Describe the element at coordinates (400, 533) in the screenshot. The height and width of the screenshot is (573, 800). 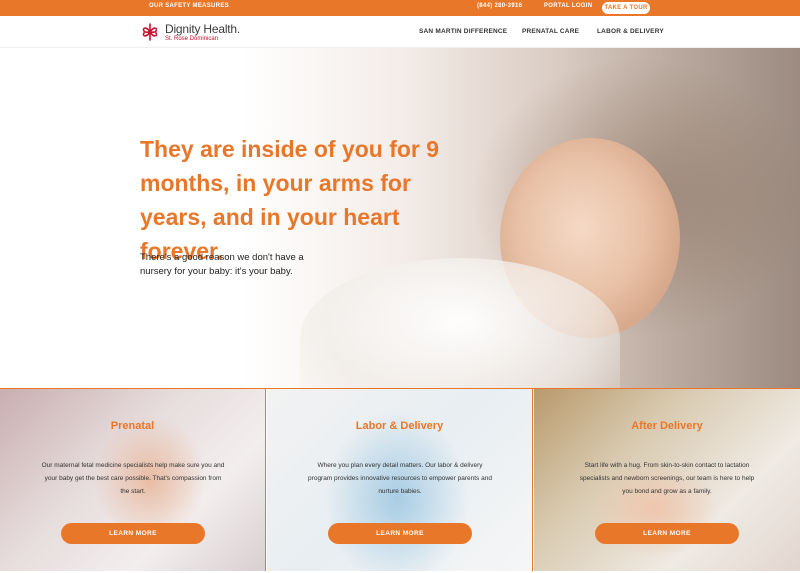
I see `labor-delivery-learn-more-button: LEARN MORE` at that location.